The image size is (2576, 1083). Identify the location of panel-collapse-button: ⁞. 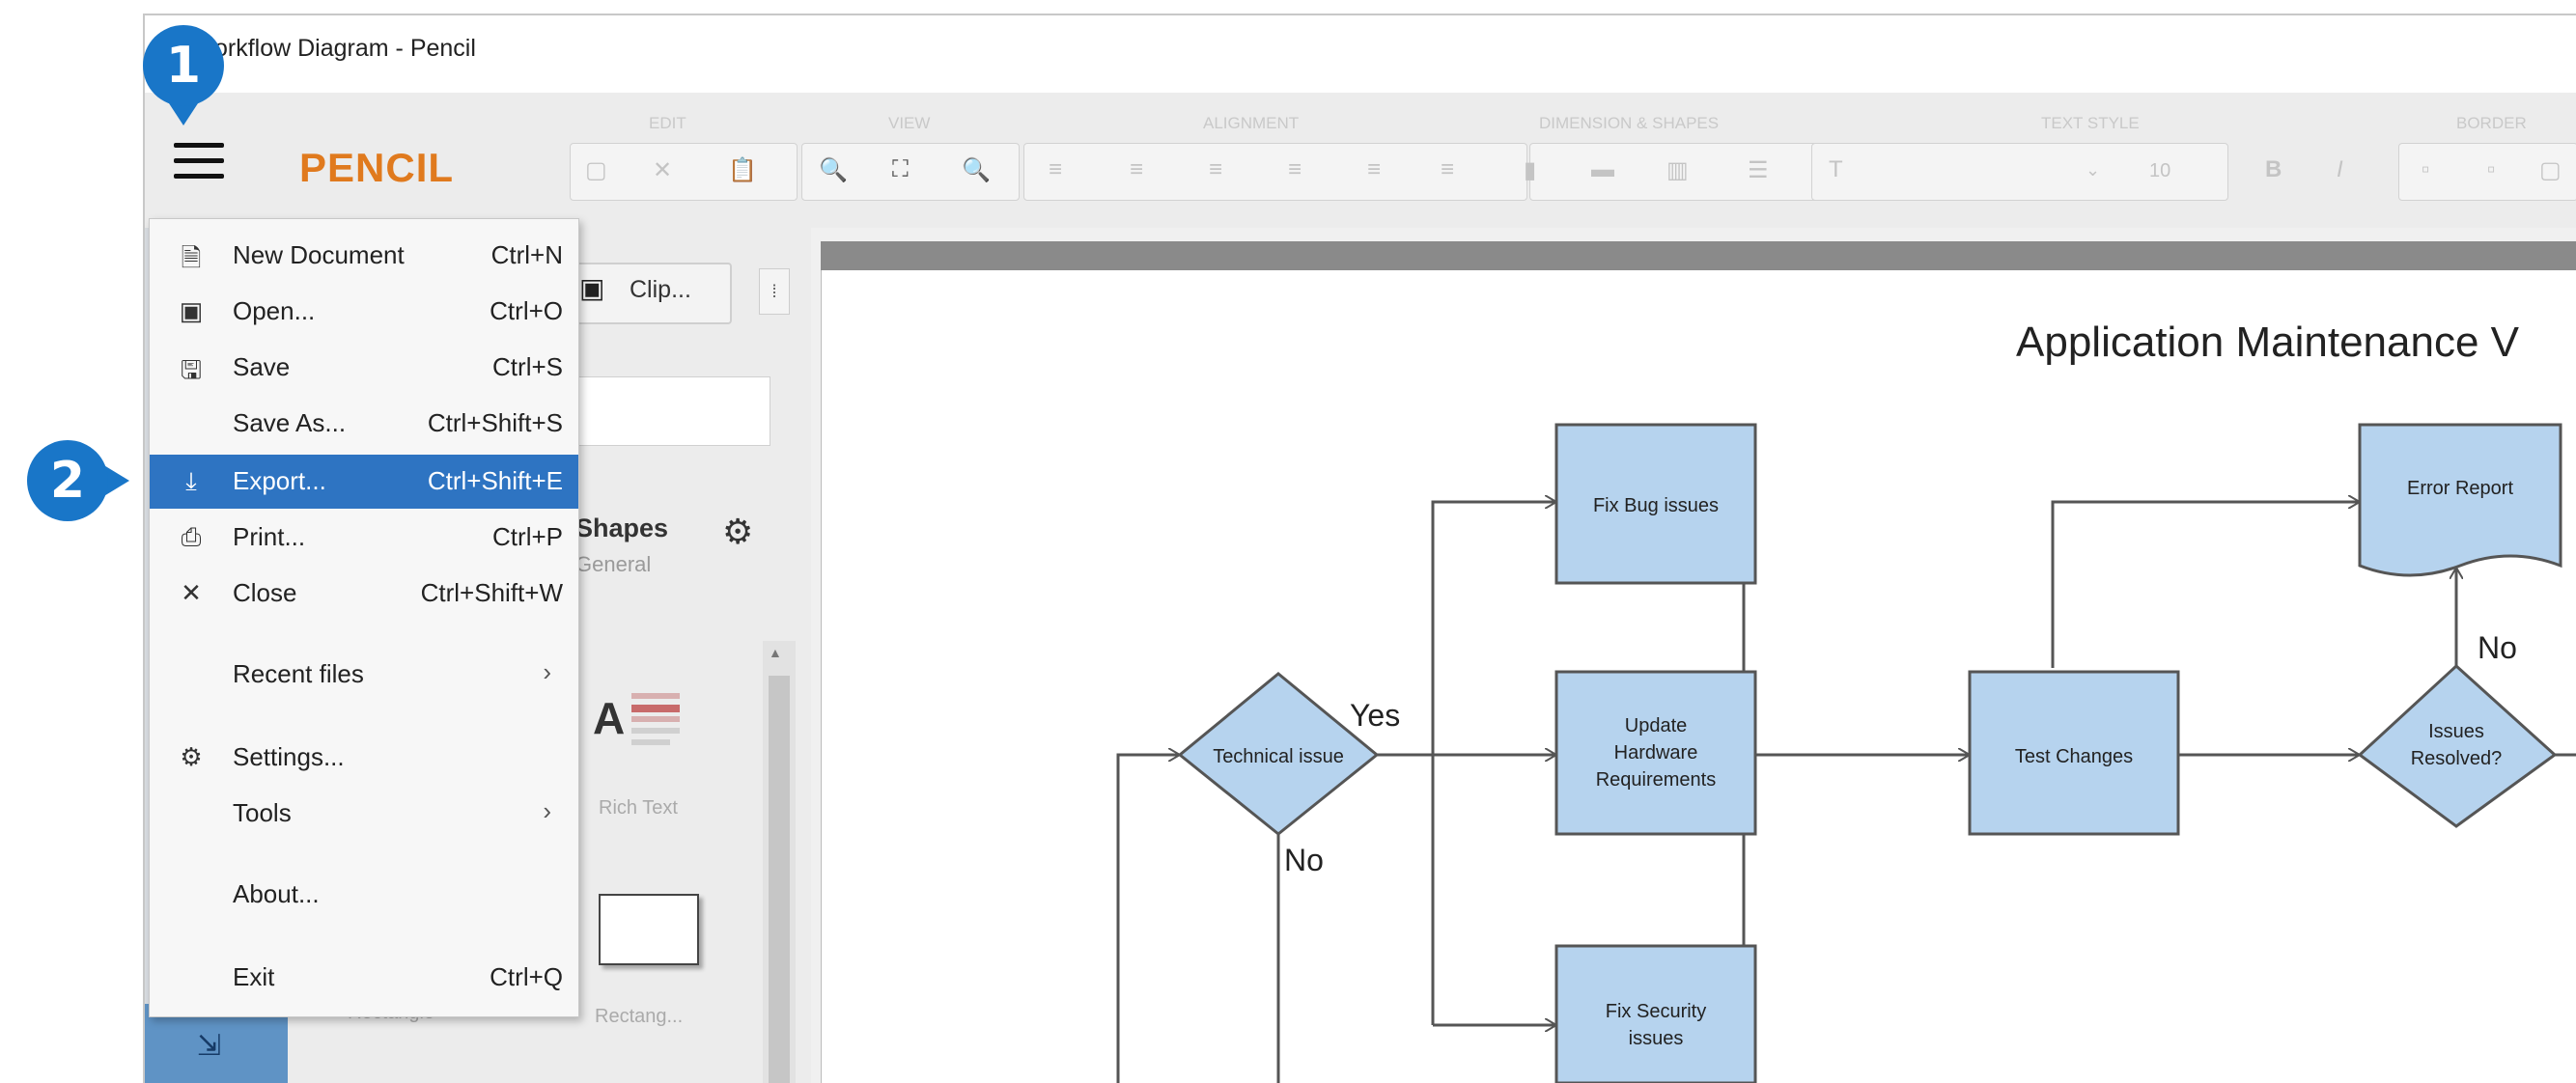
(775, 291).